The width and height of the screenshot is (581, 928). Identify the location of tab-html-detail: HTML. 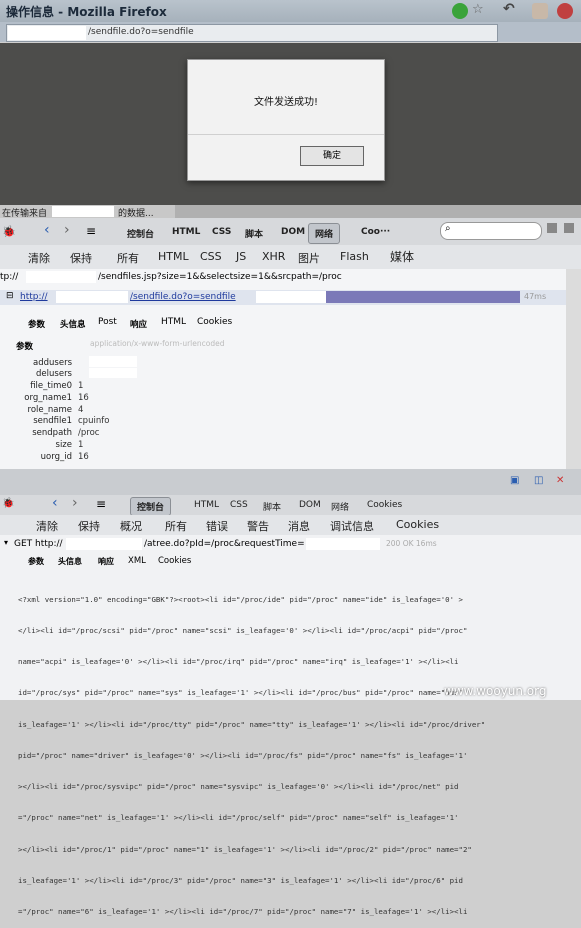
(173, 322).